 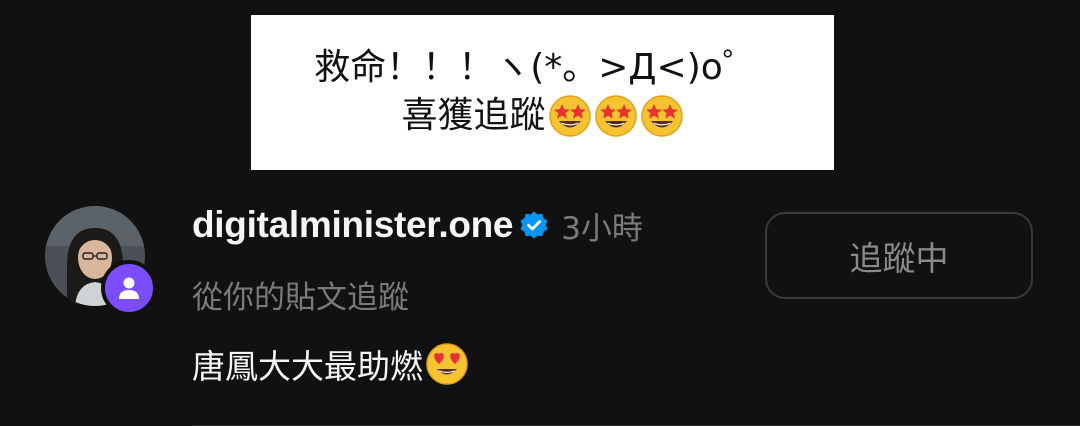 I want to click on caption-emoji-group, so click(x=616, y=116).